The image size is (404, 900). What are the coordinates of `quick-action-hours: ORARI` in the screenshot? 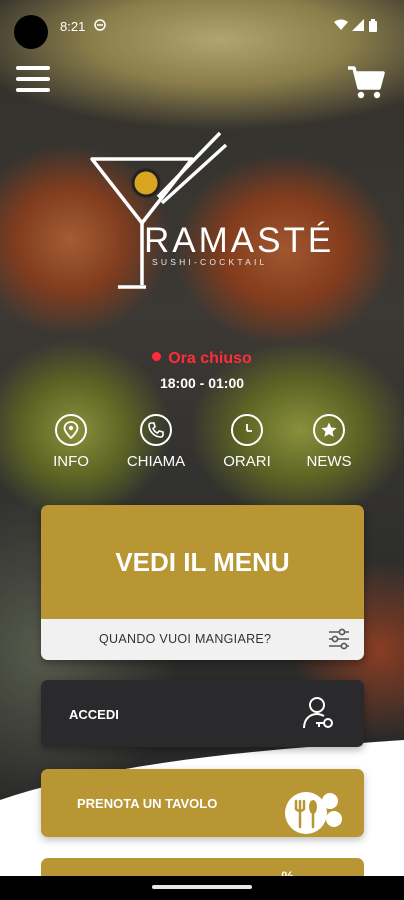 It's located at (247, 442).